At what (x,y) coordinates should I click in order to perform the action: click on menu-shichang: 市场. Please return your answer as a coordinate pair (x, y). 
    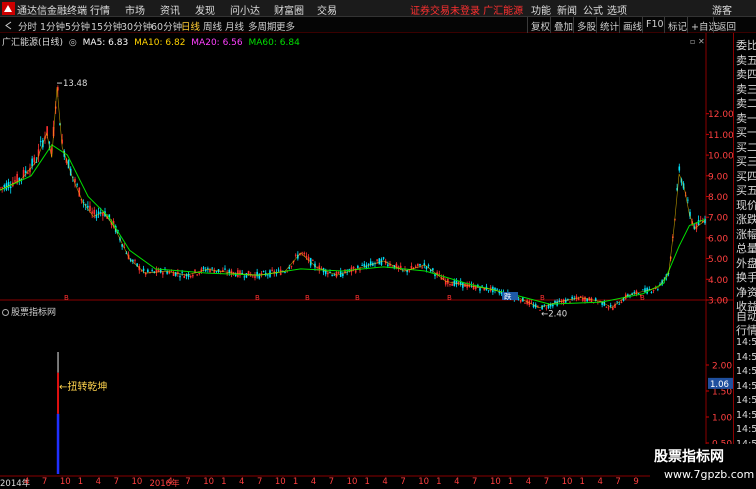
    Looking at the image, I should click on (135, 9).